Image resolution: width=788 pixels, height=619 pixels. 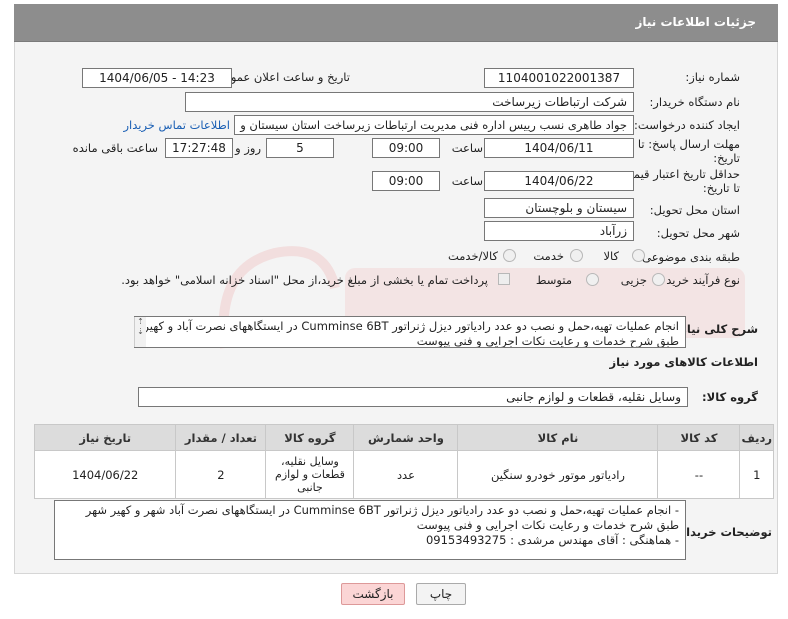 I want to click on print-button: چاپ, so click(x=441, y=594).